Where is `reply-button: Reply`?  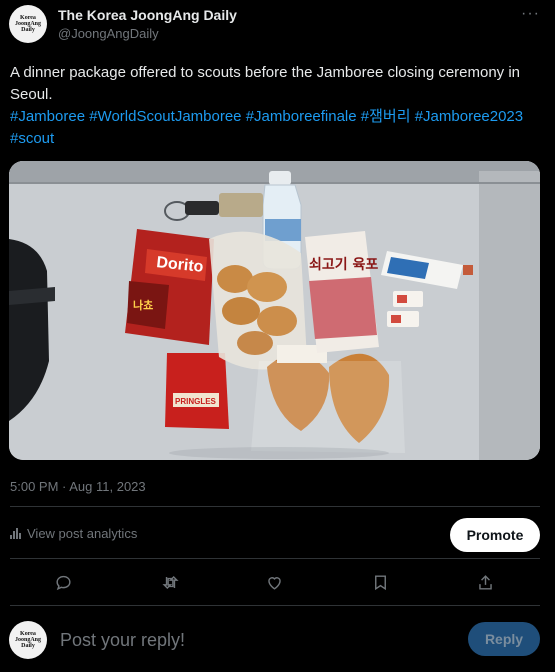
reply-button: Reply is located at coordinates (504, 639).